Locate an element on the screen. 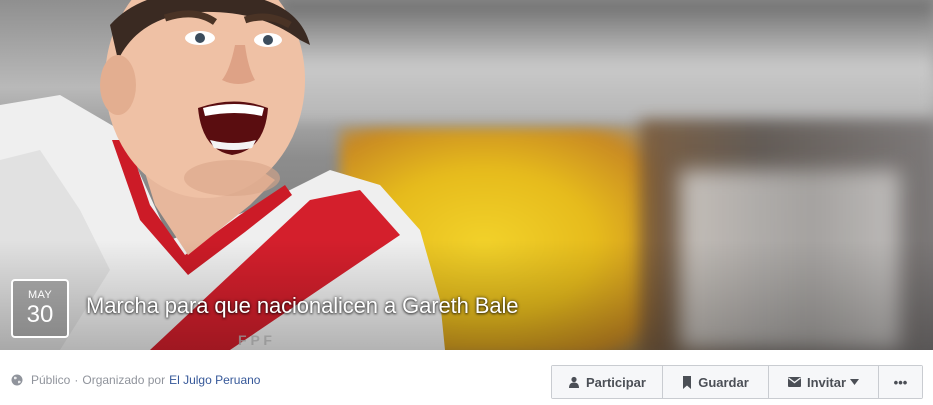 This screenshot has width=933, height=405. invite-button: Invitar is located at coordinates (824, 382).